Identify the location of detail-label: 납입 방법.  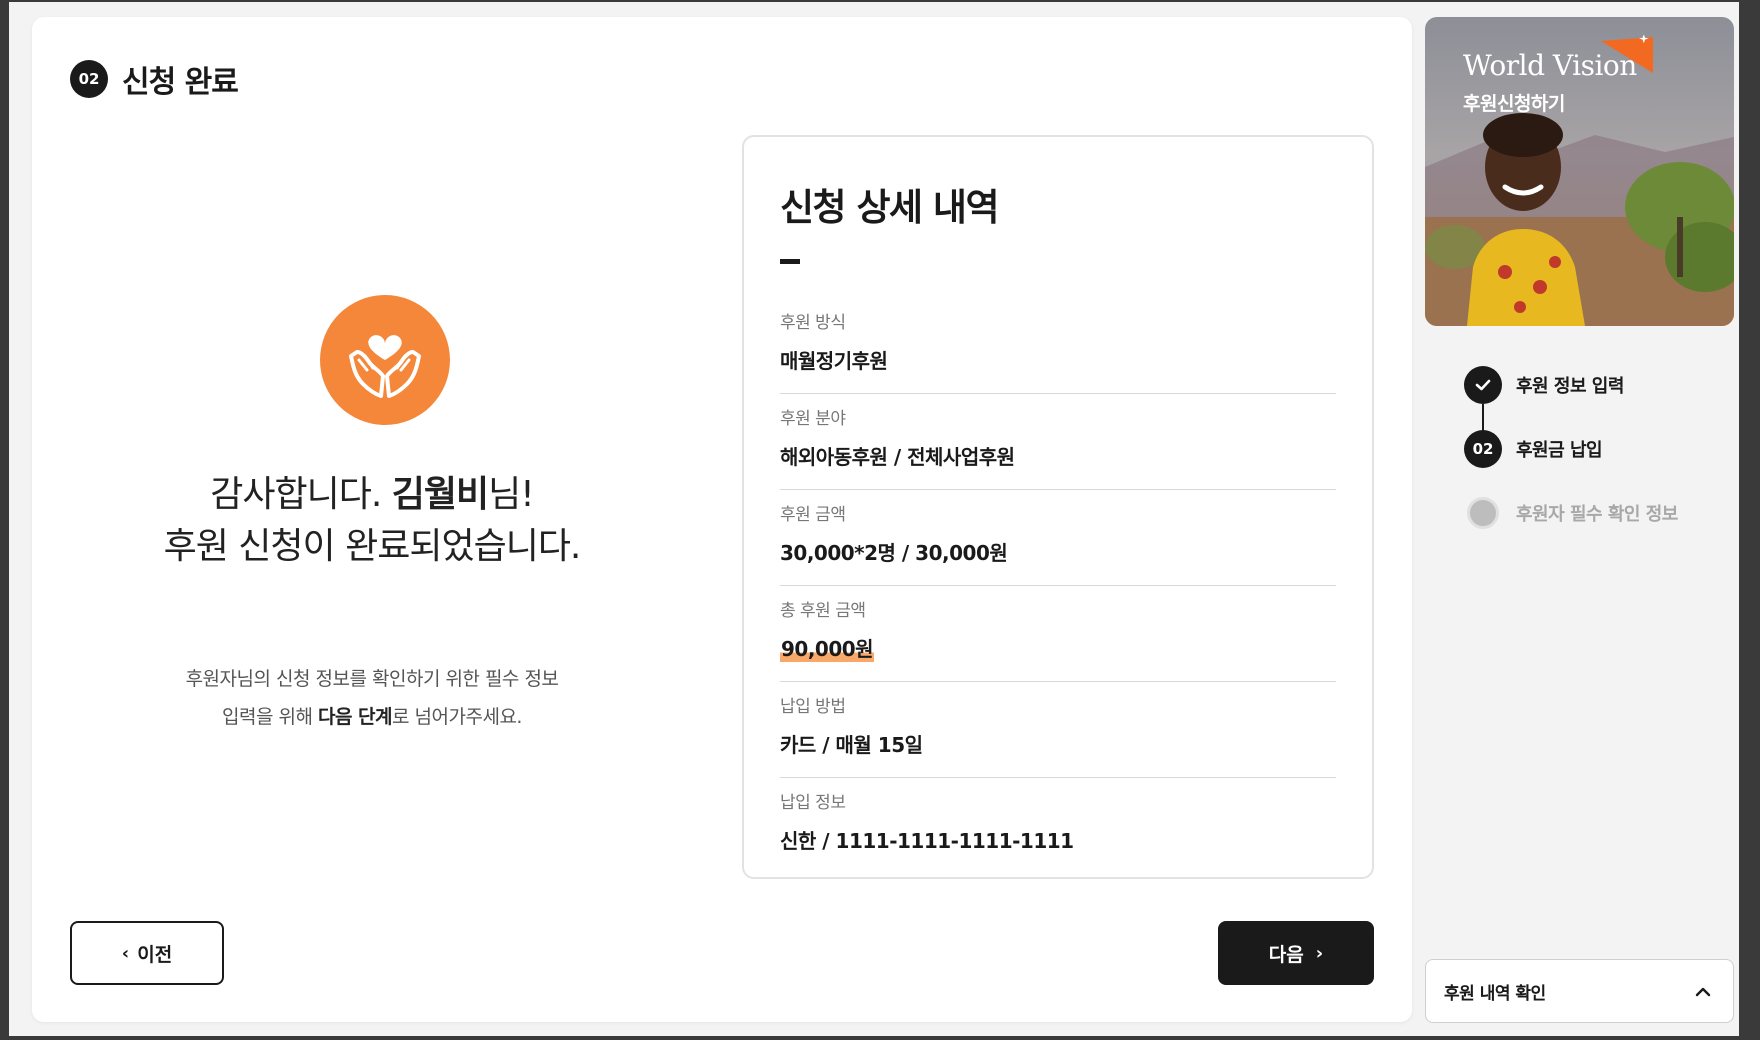
(813, 707).